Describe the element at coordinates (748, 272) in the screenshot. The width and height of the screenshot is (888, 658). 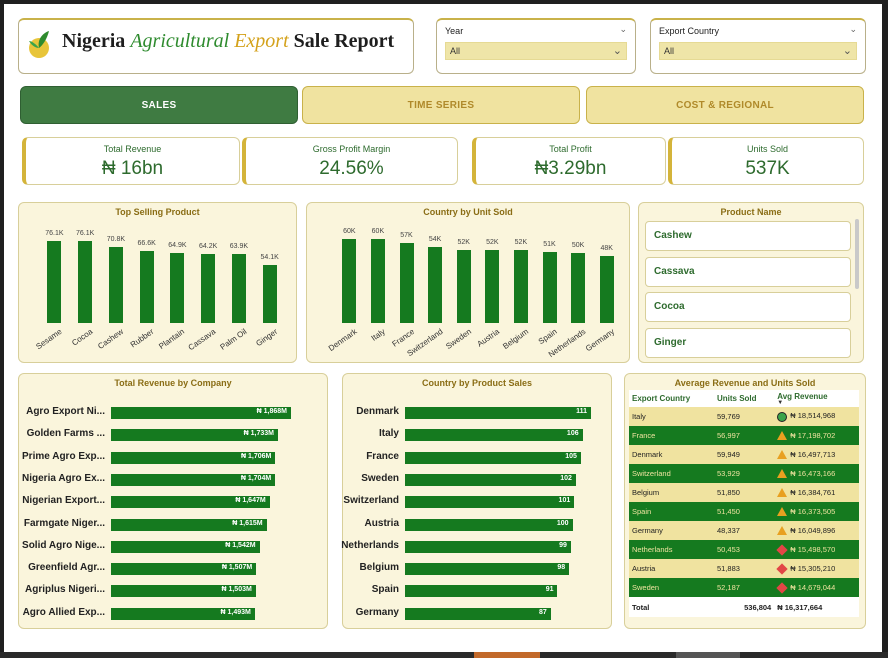
I see `product-option: Cassava` at that location.